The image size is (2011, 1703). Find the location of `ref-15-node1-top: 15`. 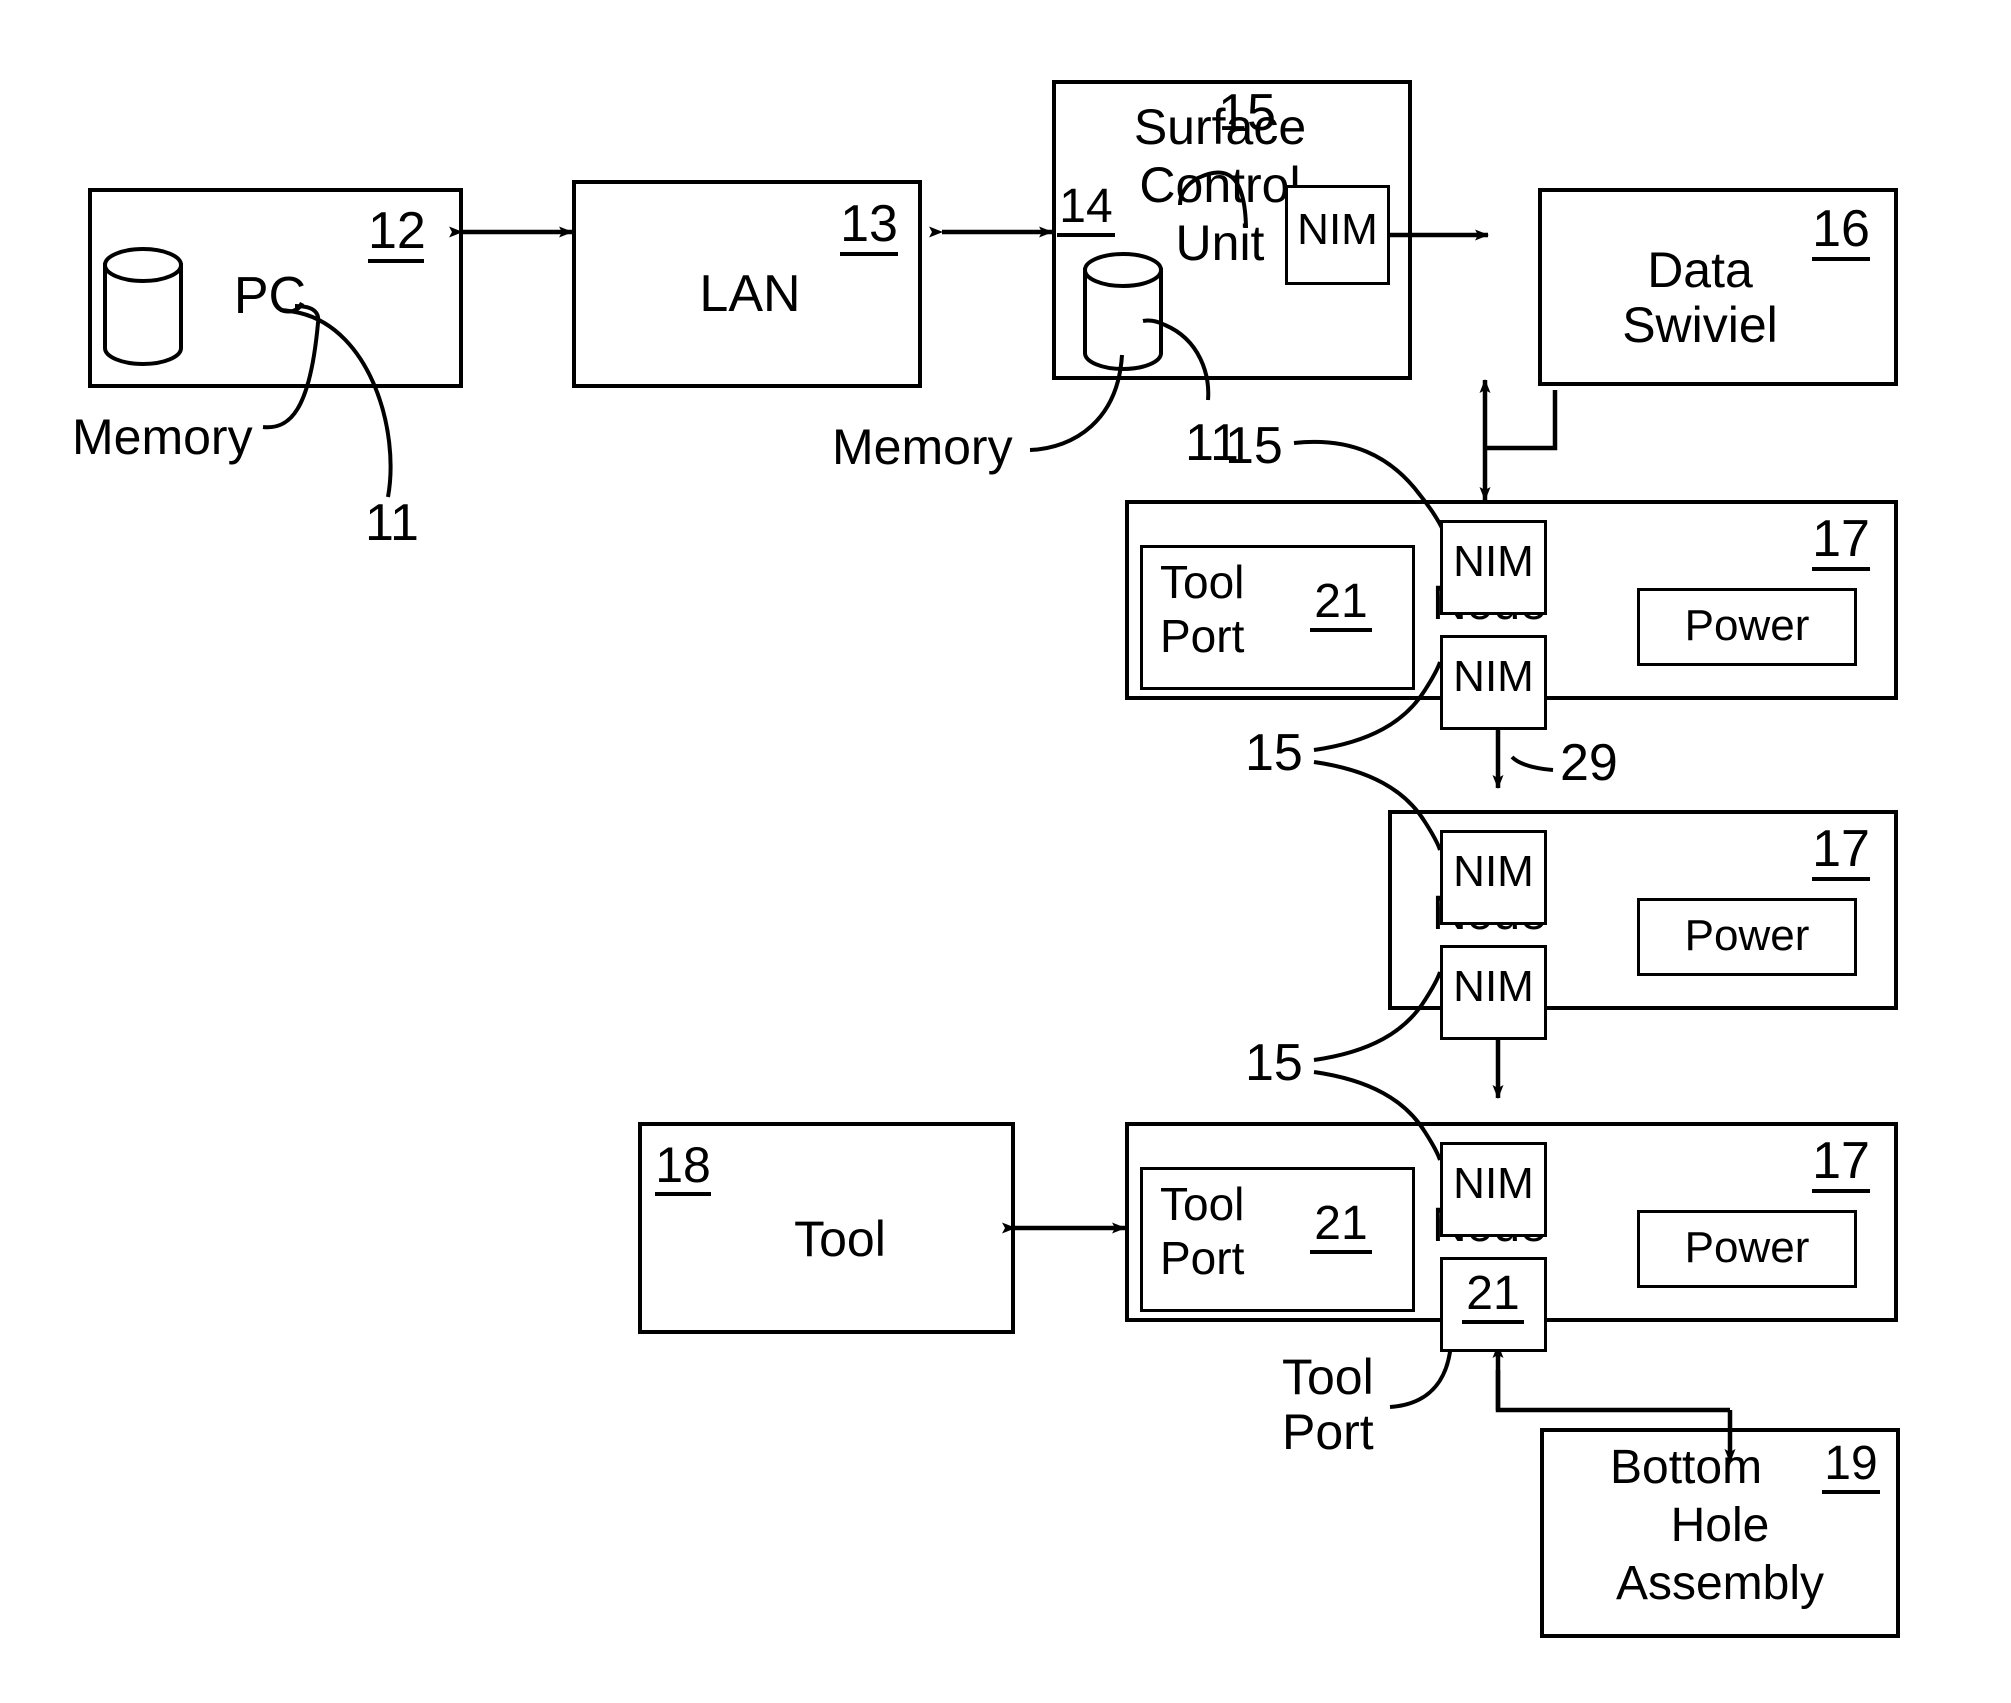

ref-15-node1-top: 15 is located at coordinates (1254, 446).